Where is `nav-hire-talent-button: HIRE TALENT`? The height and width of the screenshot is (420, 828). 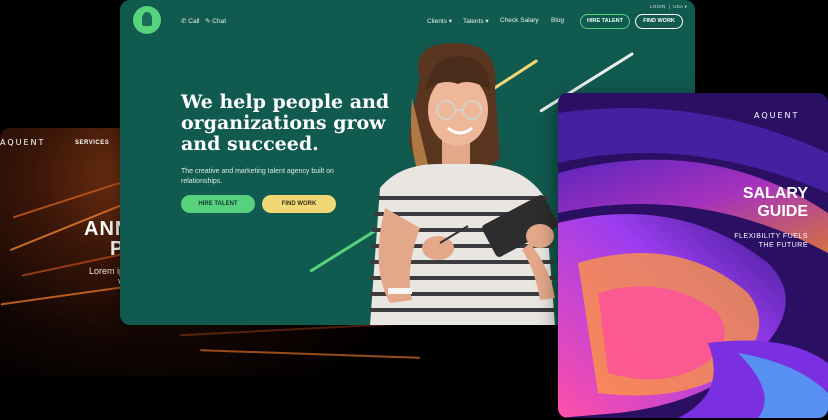 nav-hire-talent-button: HIRE TALENT is located at coordinates (605, 21).